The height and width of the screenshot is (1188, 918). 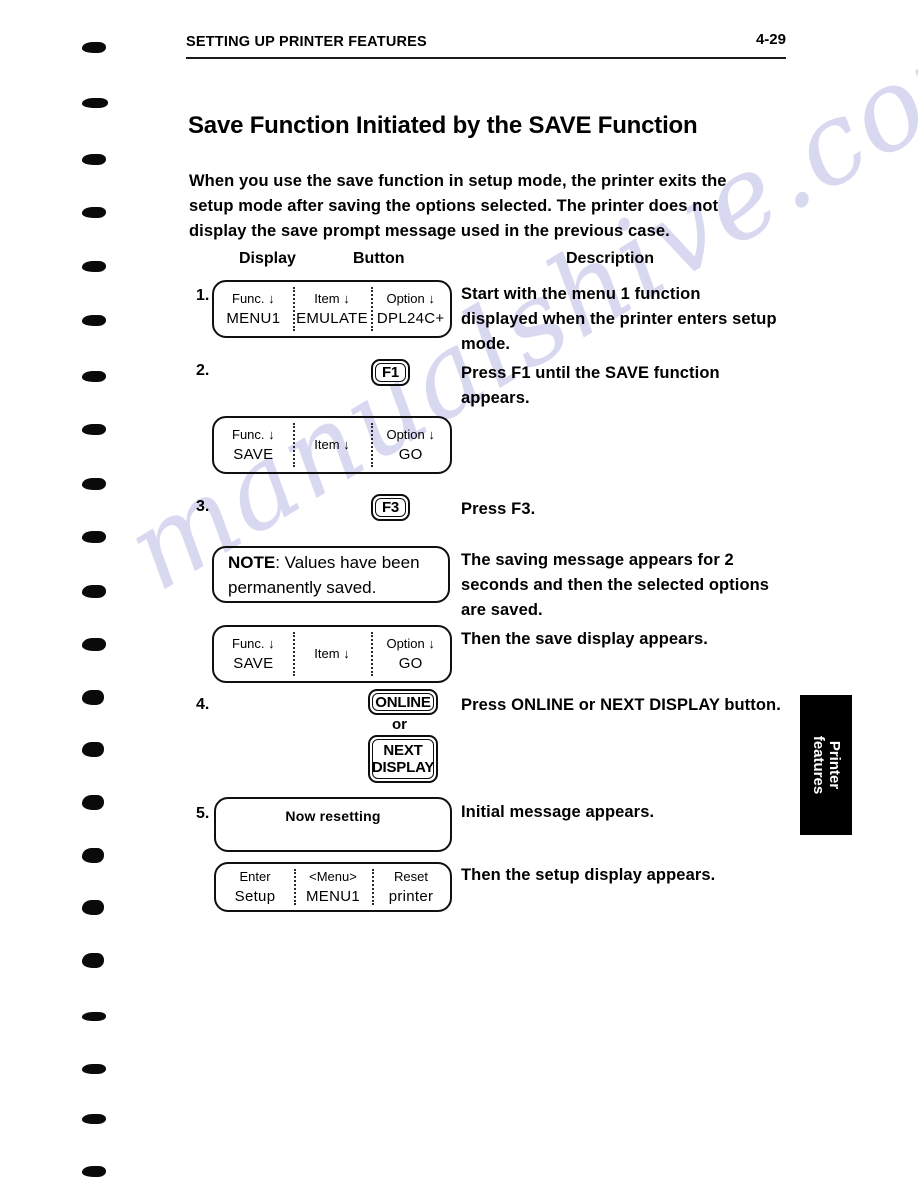 I want to click on lcd-cell-top-label: <Menu>, so click(x=333, y=876).